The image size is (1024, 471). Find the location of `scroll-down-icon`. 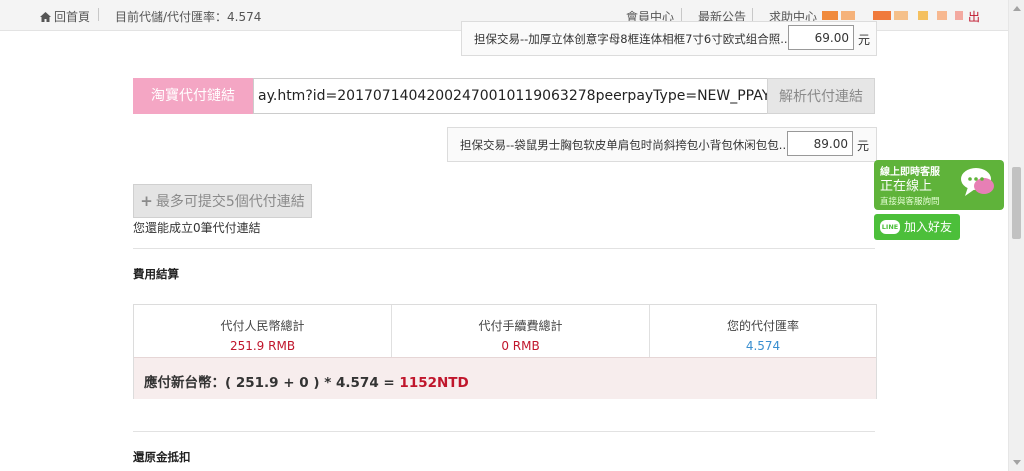

scroll-down-icon is located at coordinates (1017, 462).